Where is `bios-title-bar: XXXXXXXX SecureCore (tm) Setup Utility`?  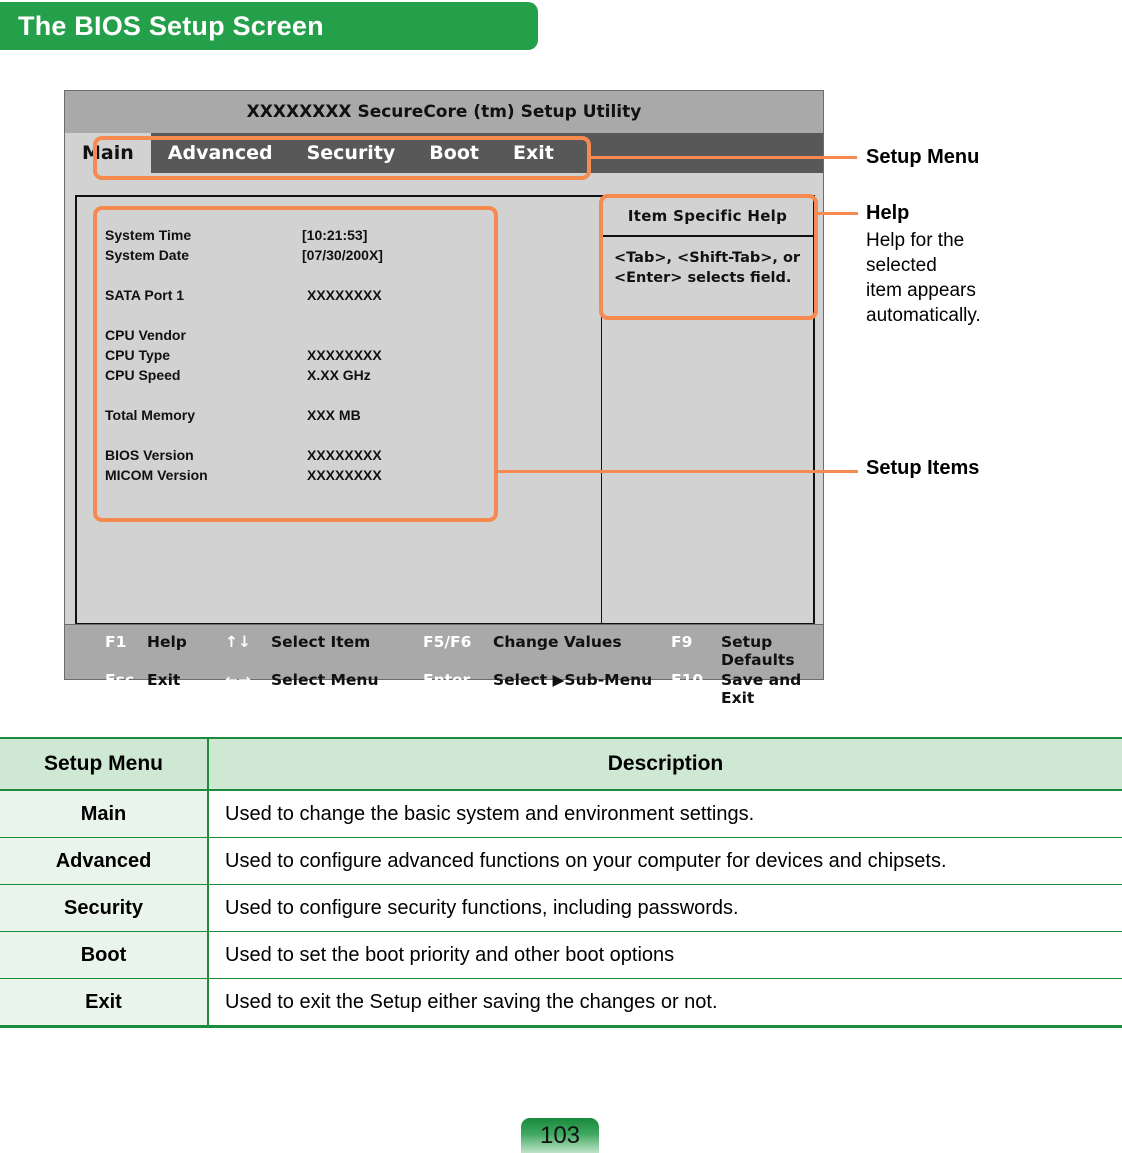 bios-title-bar: XXXXXXXX SecureCore (tm) Setup Utility is located at coordinates (444, 112).